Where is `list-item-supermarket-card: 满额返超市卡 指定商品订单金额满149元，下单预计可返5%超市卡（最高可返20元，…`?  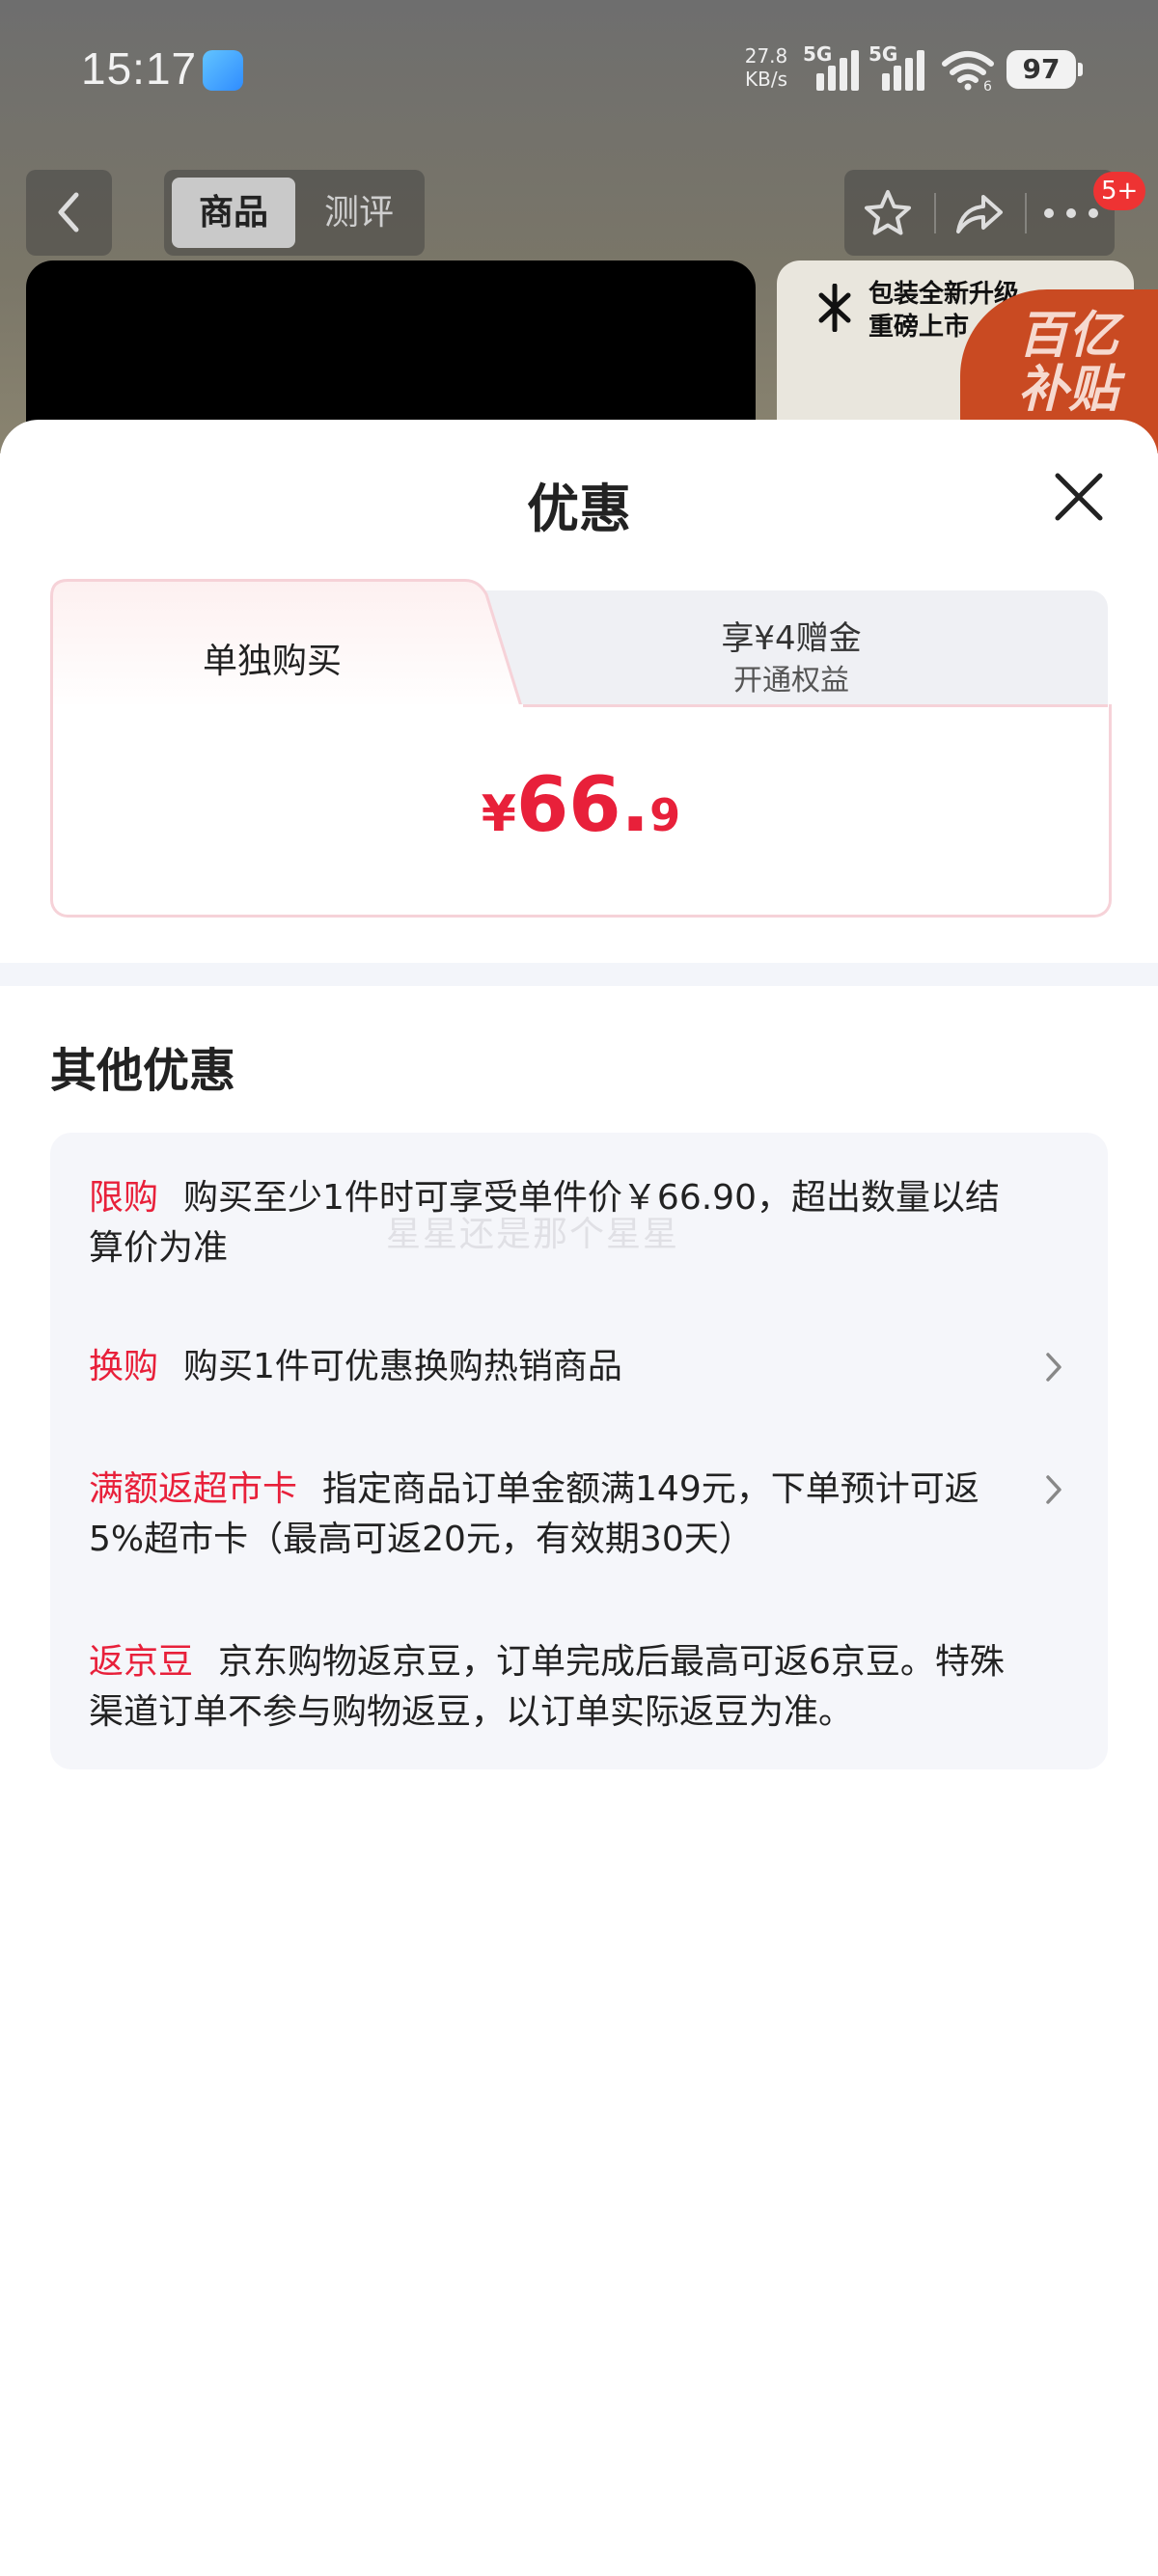 list-item-supermarket-card: 满额返超市卡 指定商品订单金额满149元，下单预计可返5%超市卡（最高可返20元，… is located at coordinates (552, 1515).